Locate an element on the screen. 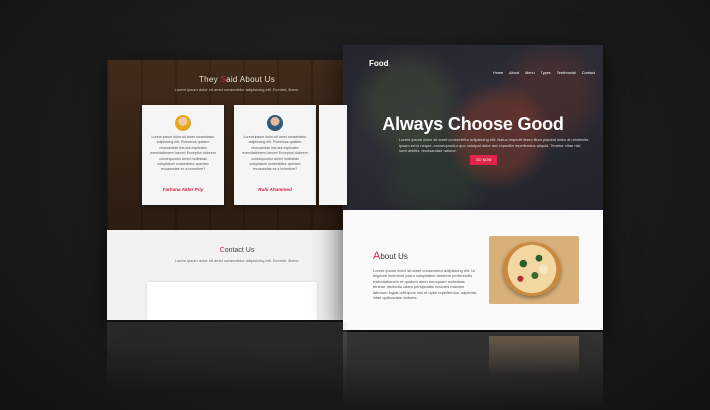 The width and height of the screenshot is (710, 410). testimonial-title-pre: They is located at coordinates (209, 79).